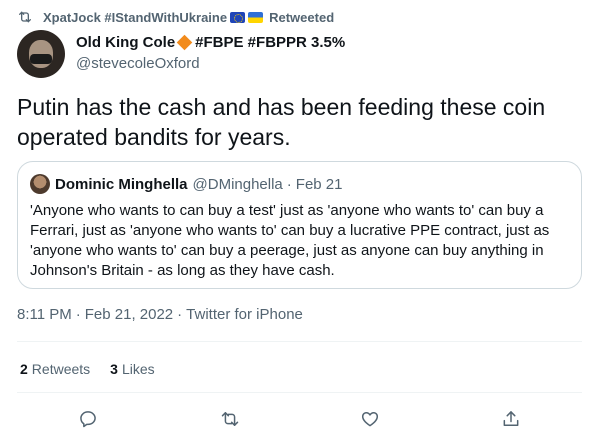 The image size is (598, 443). What do you see at coordinates (299, 392) in the screenshot?
I see `divider-bottom` at bounding box center [299, 392].